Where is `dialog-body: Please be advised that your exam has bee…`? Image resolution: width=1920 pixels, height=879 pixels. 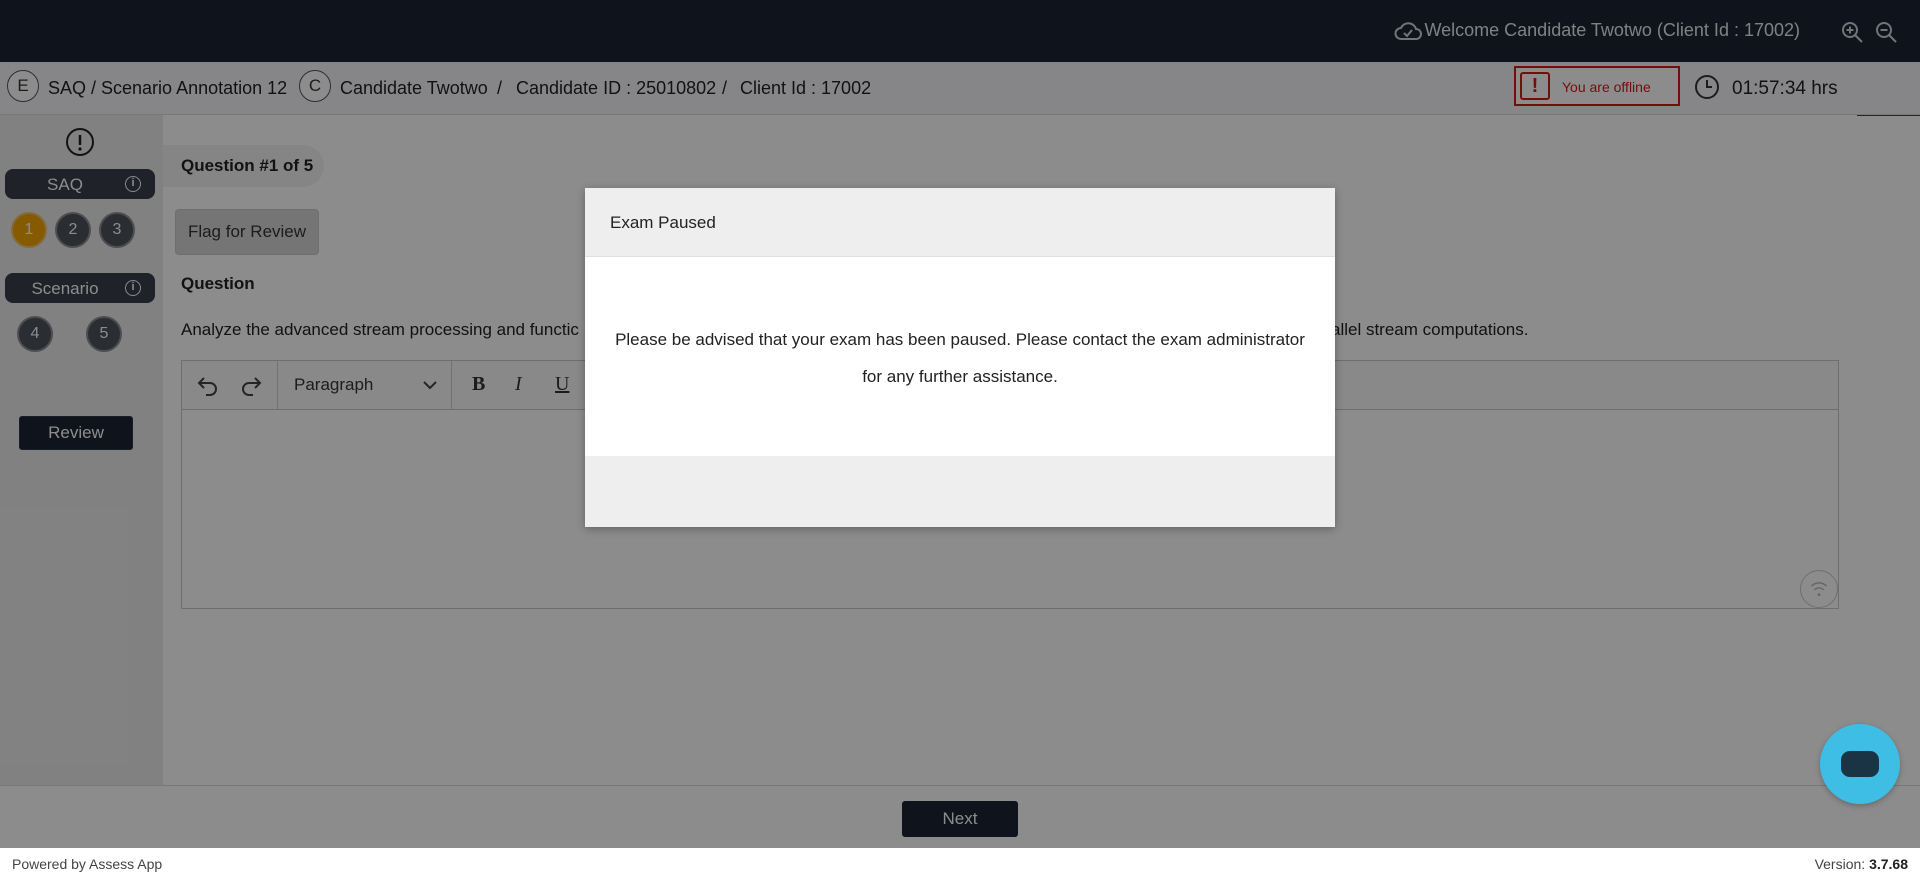
dialog-body: Please be advised that your exam has bee… is located at coordinates (960, 351).